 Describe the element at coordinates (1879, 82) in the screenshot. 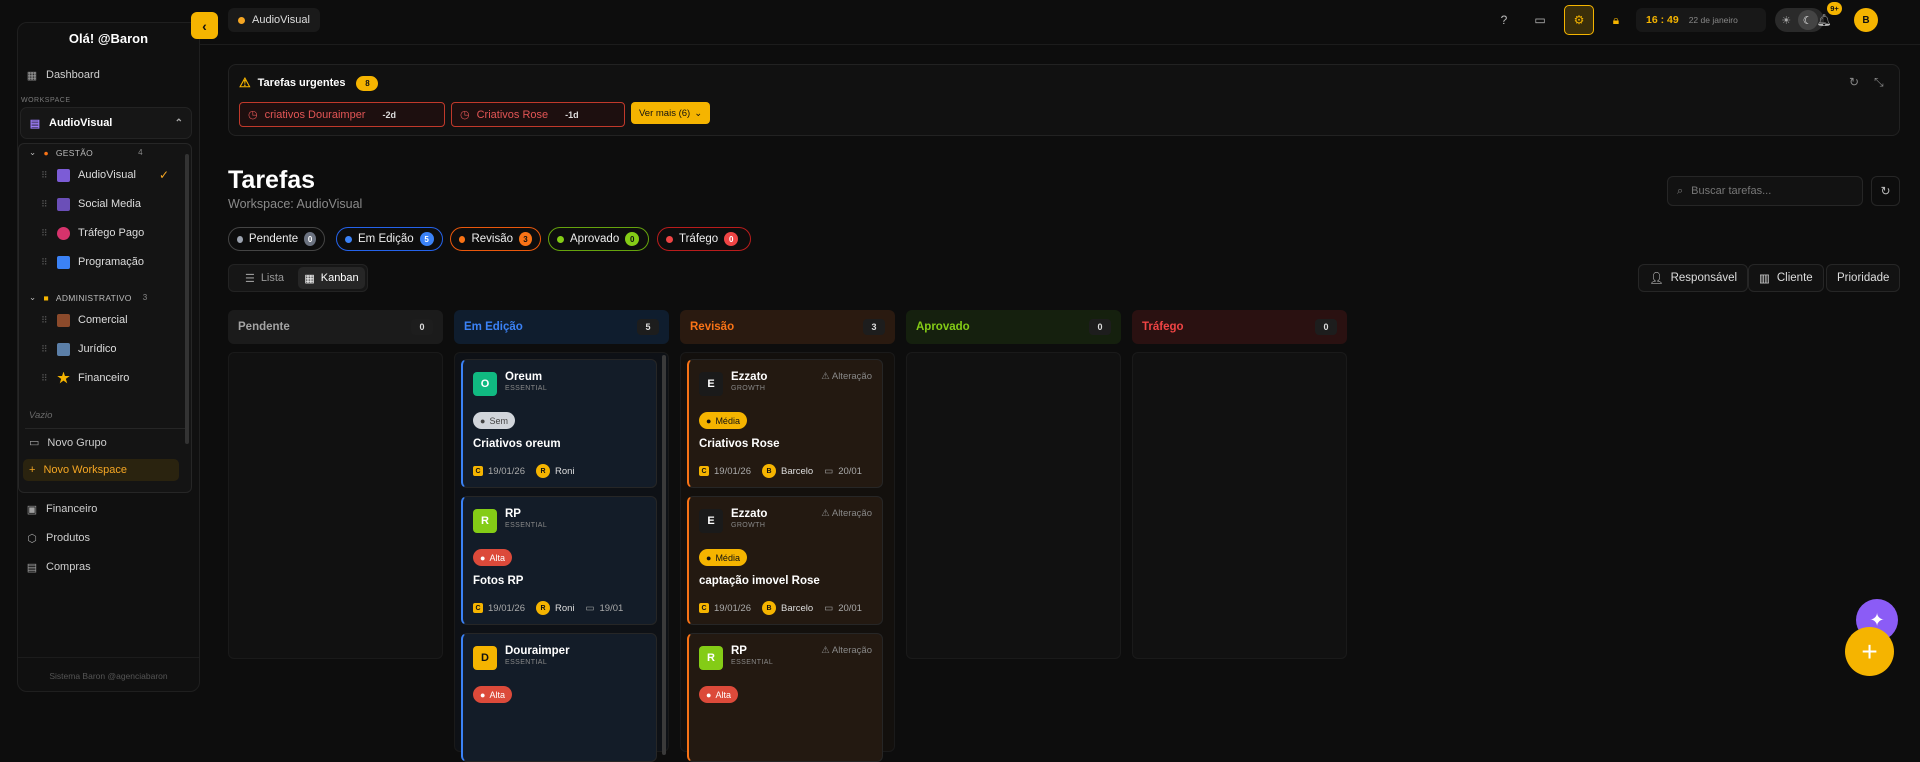

I see `collapse-icon: ⤡` at that location.